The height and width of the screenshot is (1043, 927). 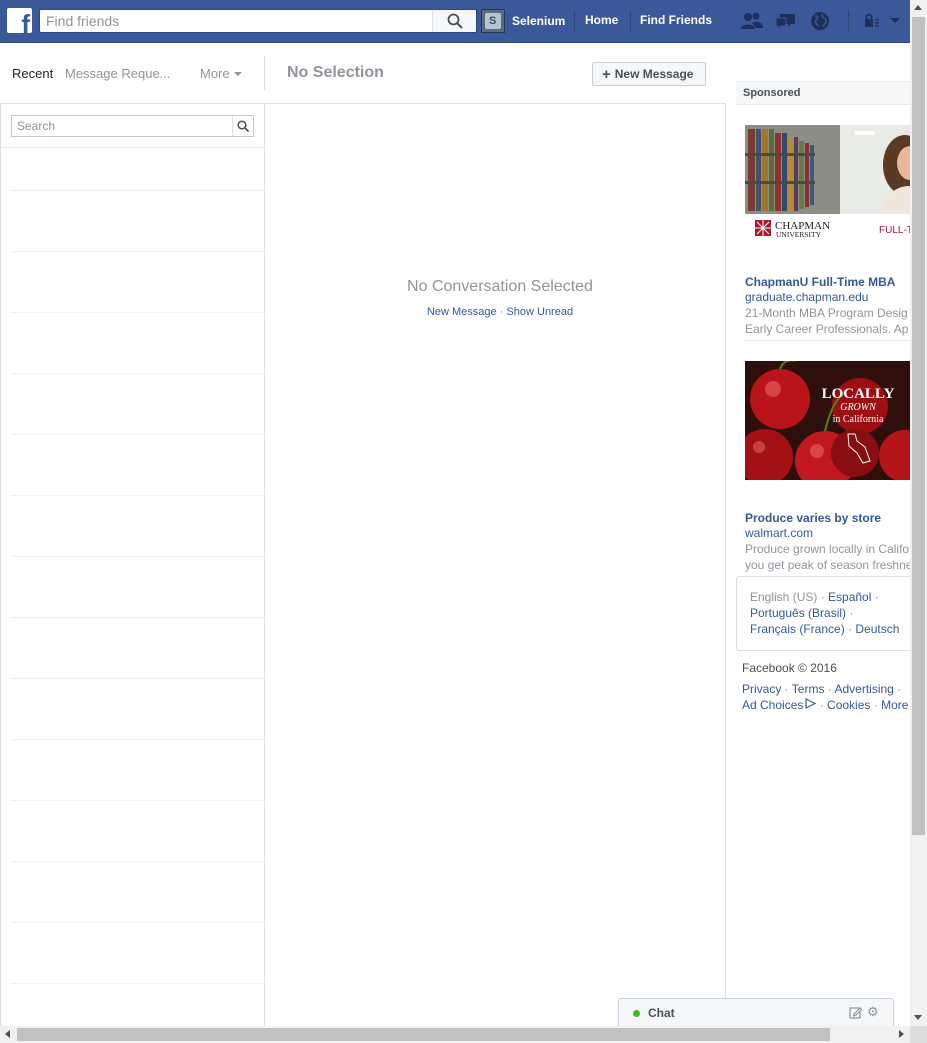 I want to click on facebook-logo-icon: f, so click(x=19, y=20).